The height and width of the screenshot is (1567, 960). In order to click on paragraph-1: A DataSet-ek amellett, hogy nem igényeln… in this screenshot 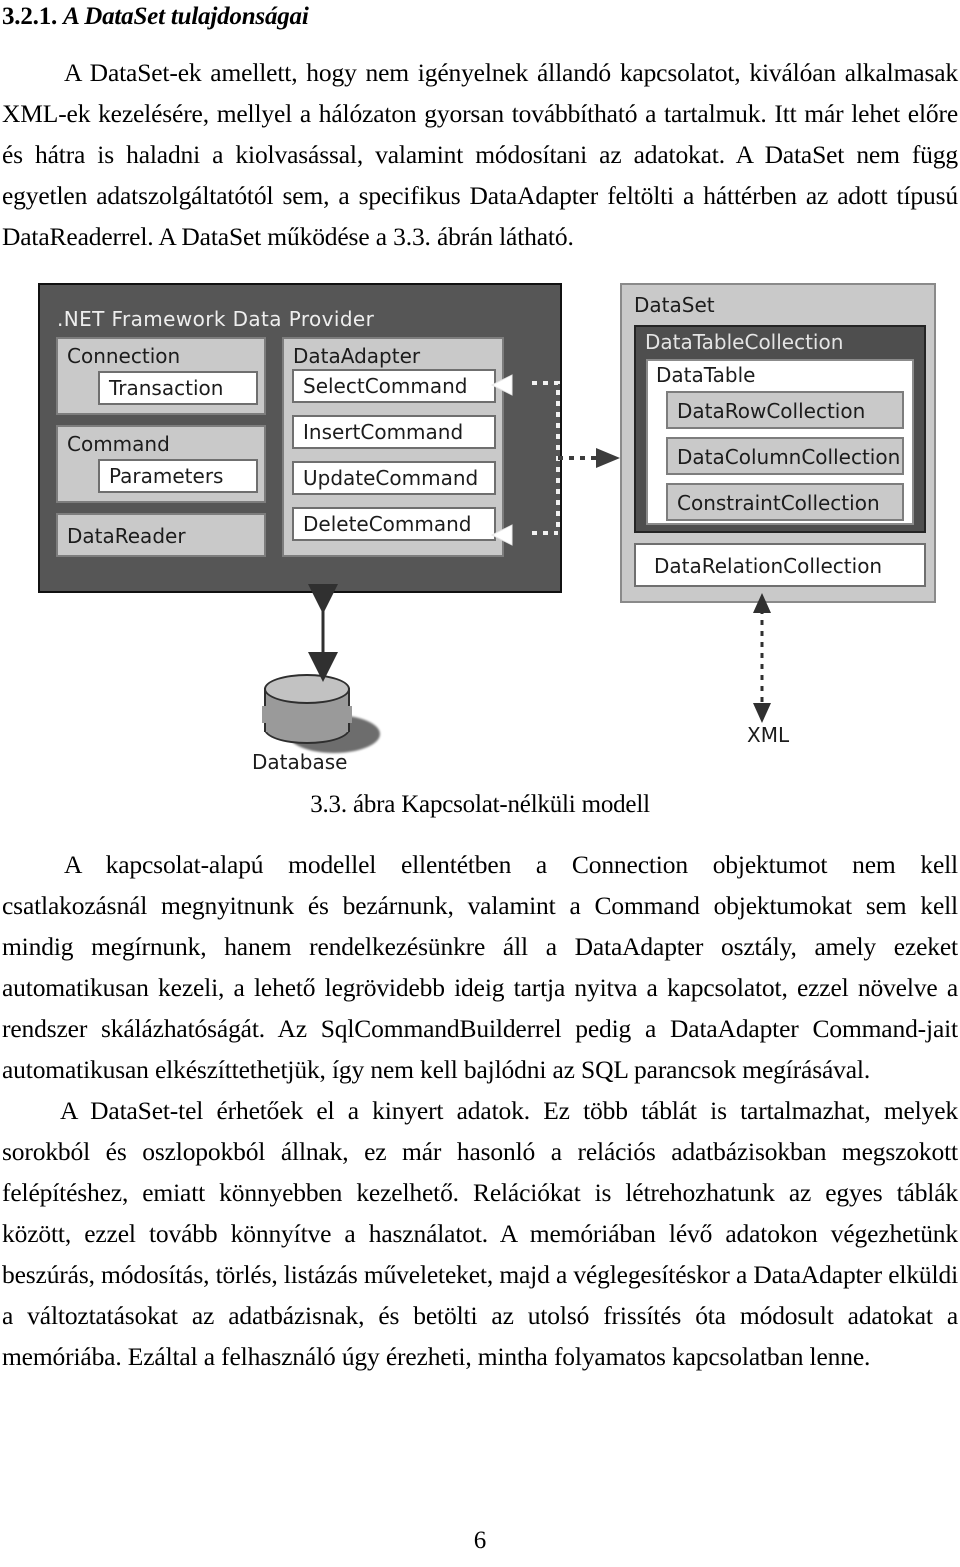, I will do `click(480, 154)`.